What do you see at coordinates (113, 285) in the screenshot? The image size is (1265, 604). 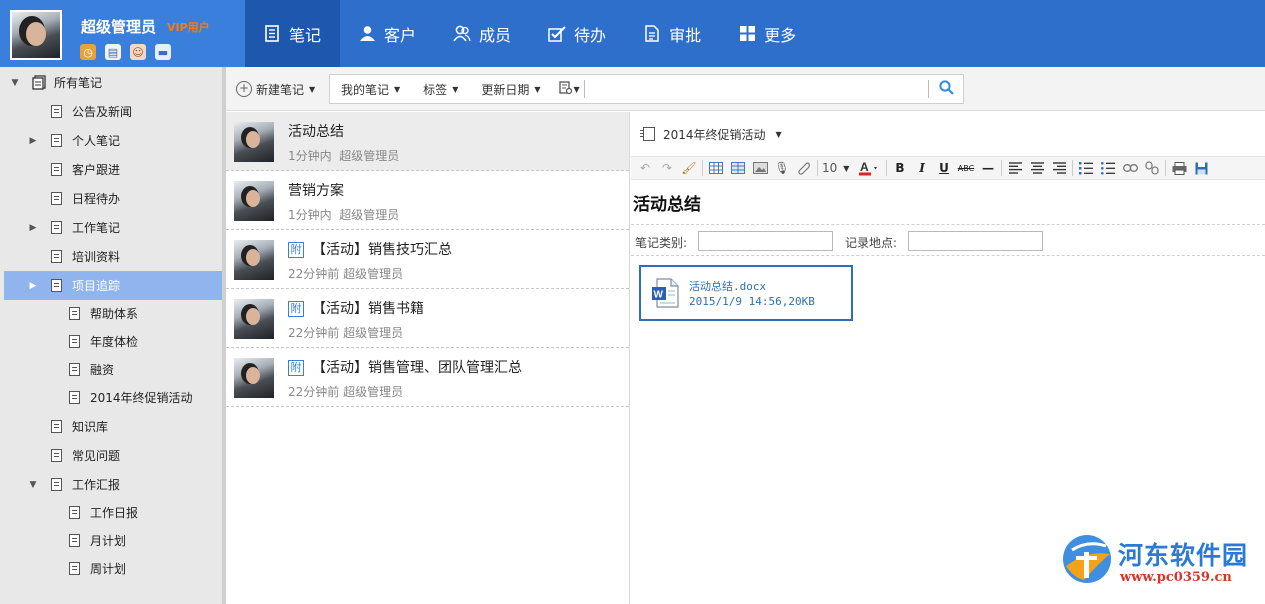 I see `tree-item-project-tracking: ▶ 项目追踪` at bounding box center [113, 285].